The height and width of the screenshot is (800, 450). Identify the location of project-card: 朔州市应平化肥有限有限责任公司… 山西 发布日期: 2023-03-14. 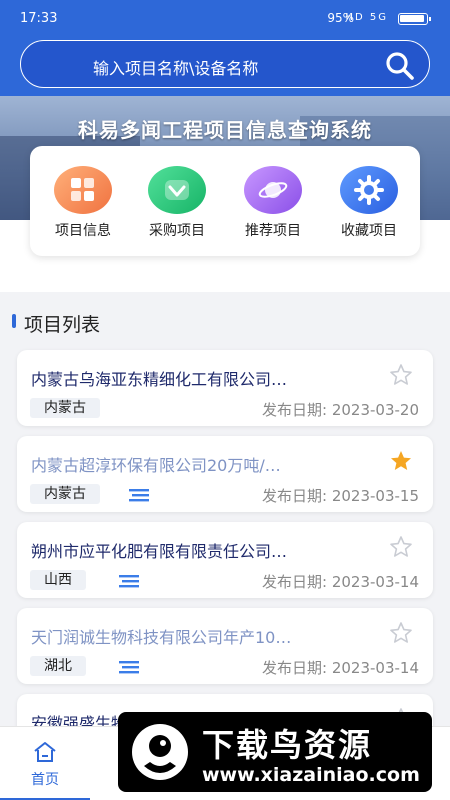
(225, 560).